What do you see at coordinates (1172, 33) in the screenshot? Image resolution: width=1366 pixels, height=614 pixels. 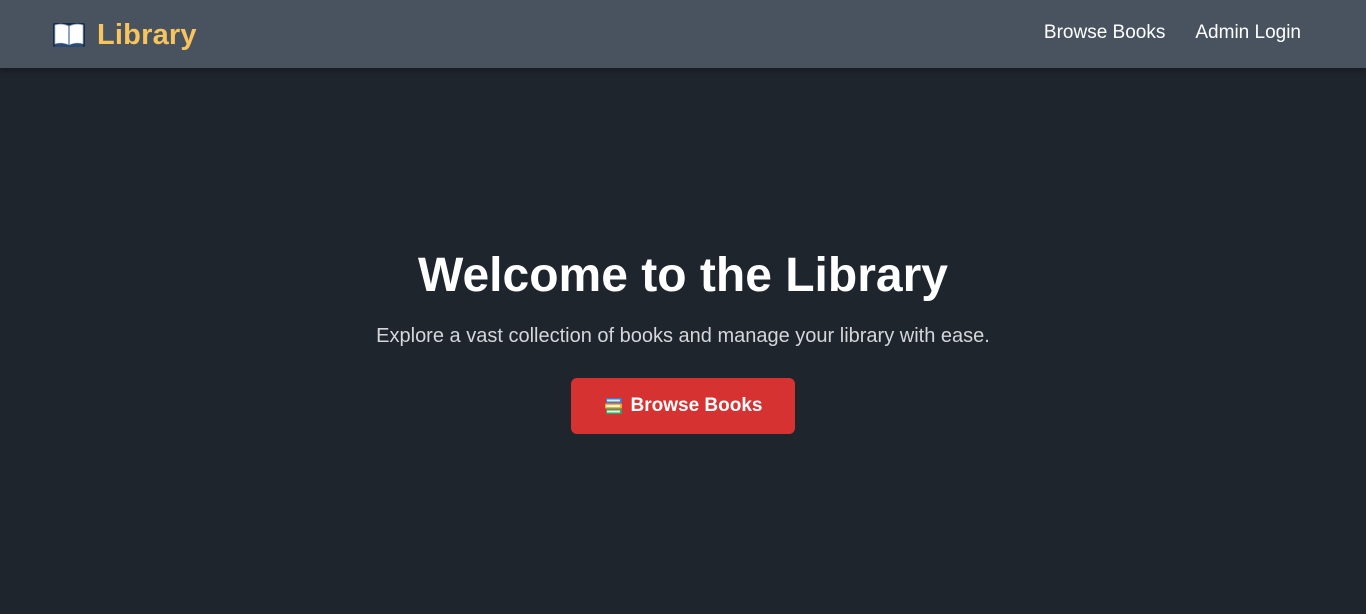 I see `nav-links: Browse Books Admin Login` at bounding box center [1172, 33].